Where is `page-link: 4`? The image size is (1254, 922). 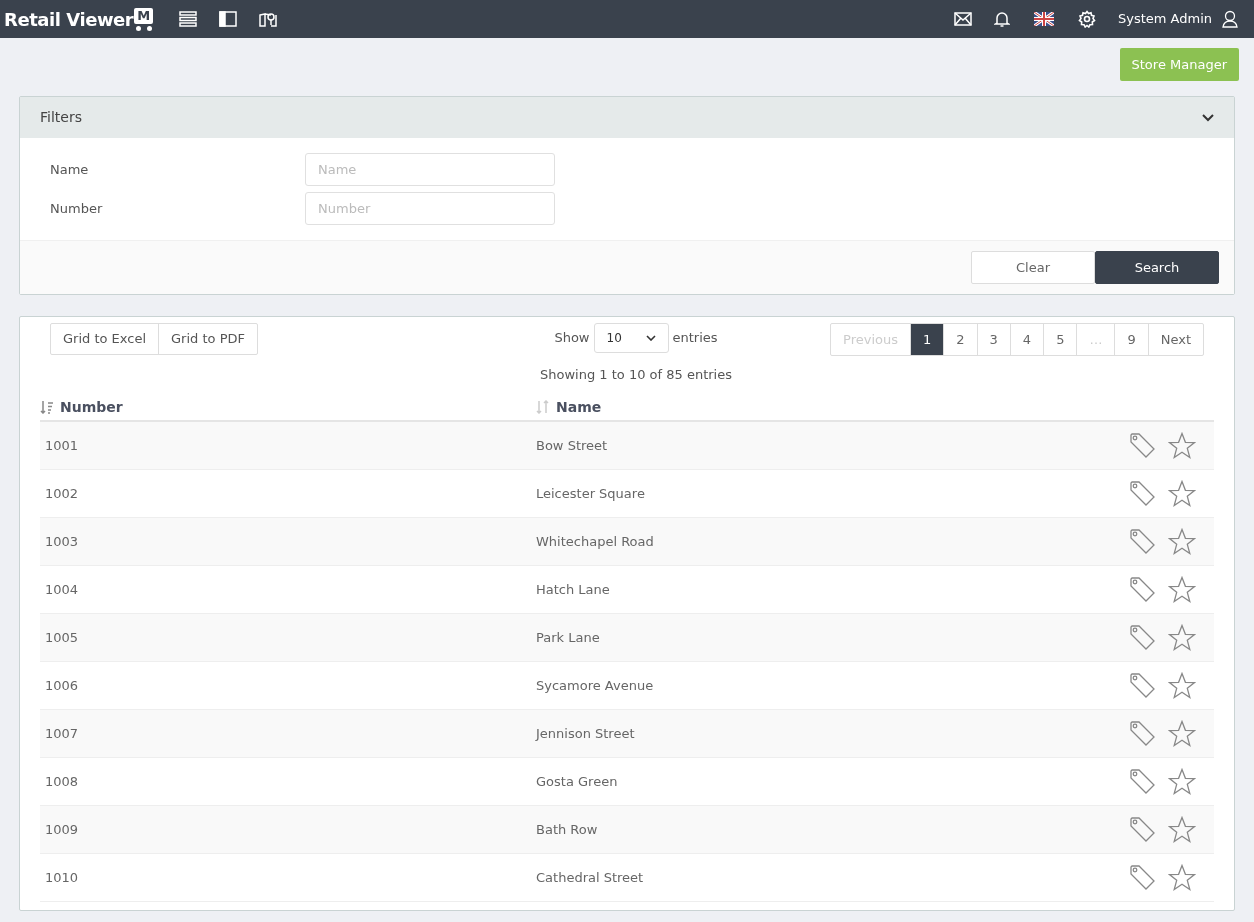
page-link: 4 is located at coordinates (1026, 339).